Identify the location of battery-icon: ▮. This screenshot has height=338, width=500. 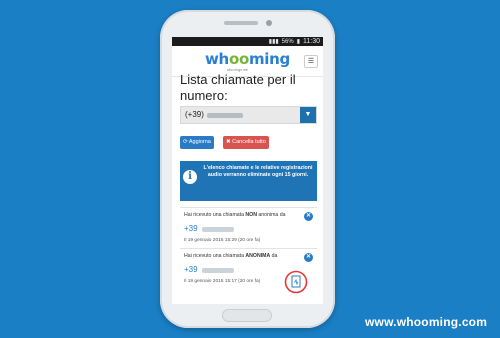
(298, 42).